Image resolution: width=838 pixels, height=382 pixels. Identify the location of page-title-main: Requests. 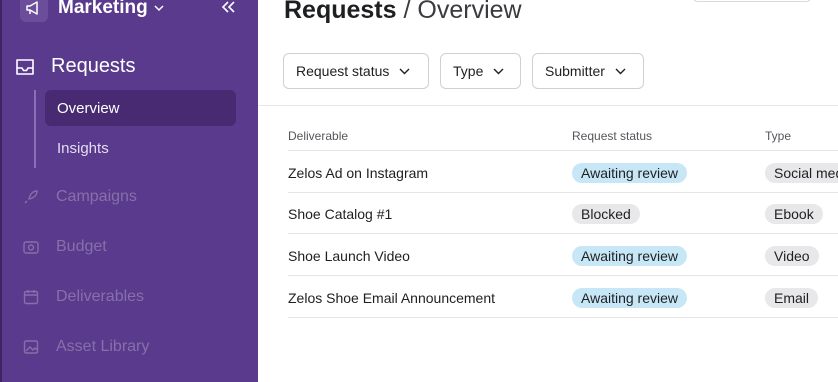
(340, 12).